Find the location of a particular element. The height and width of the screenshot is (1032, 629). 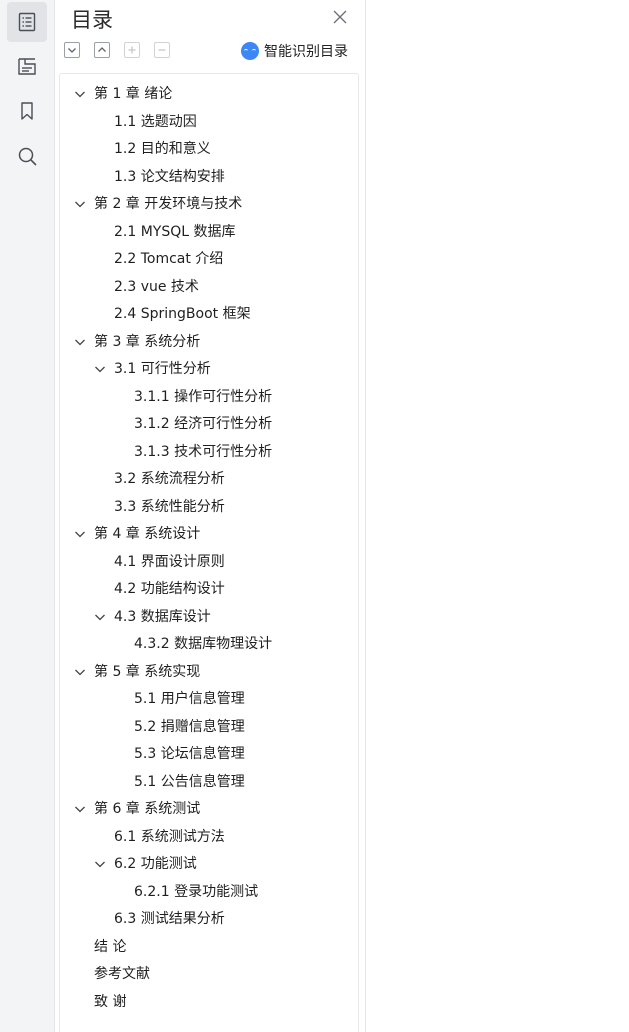

toc-entry-label: 6.2.1 登录功能测试 is located at coordinates (196, 891).